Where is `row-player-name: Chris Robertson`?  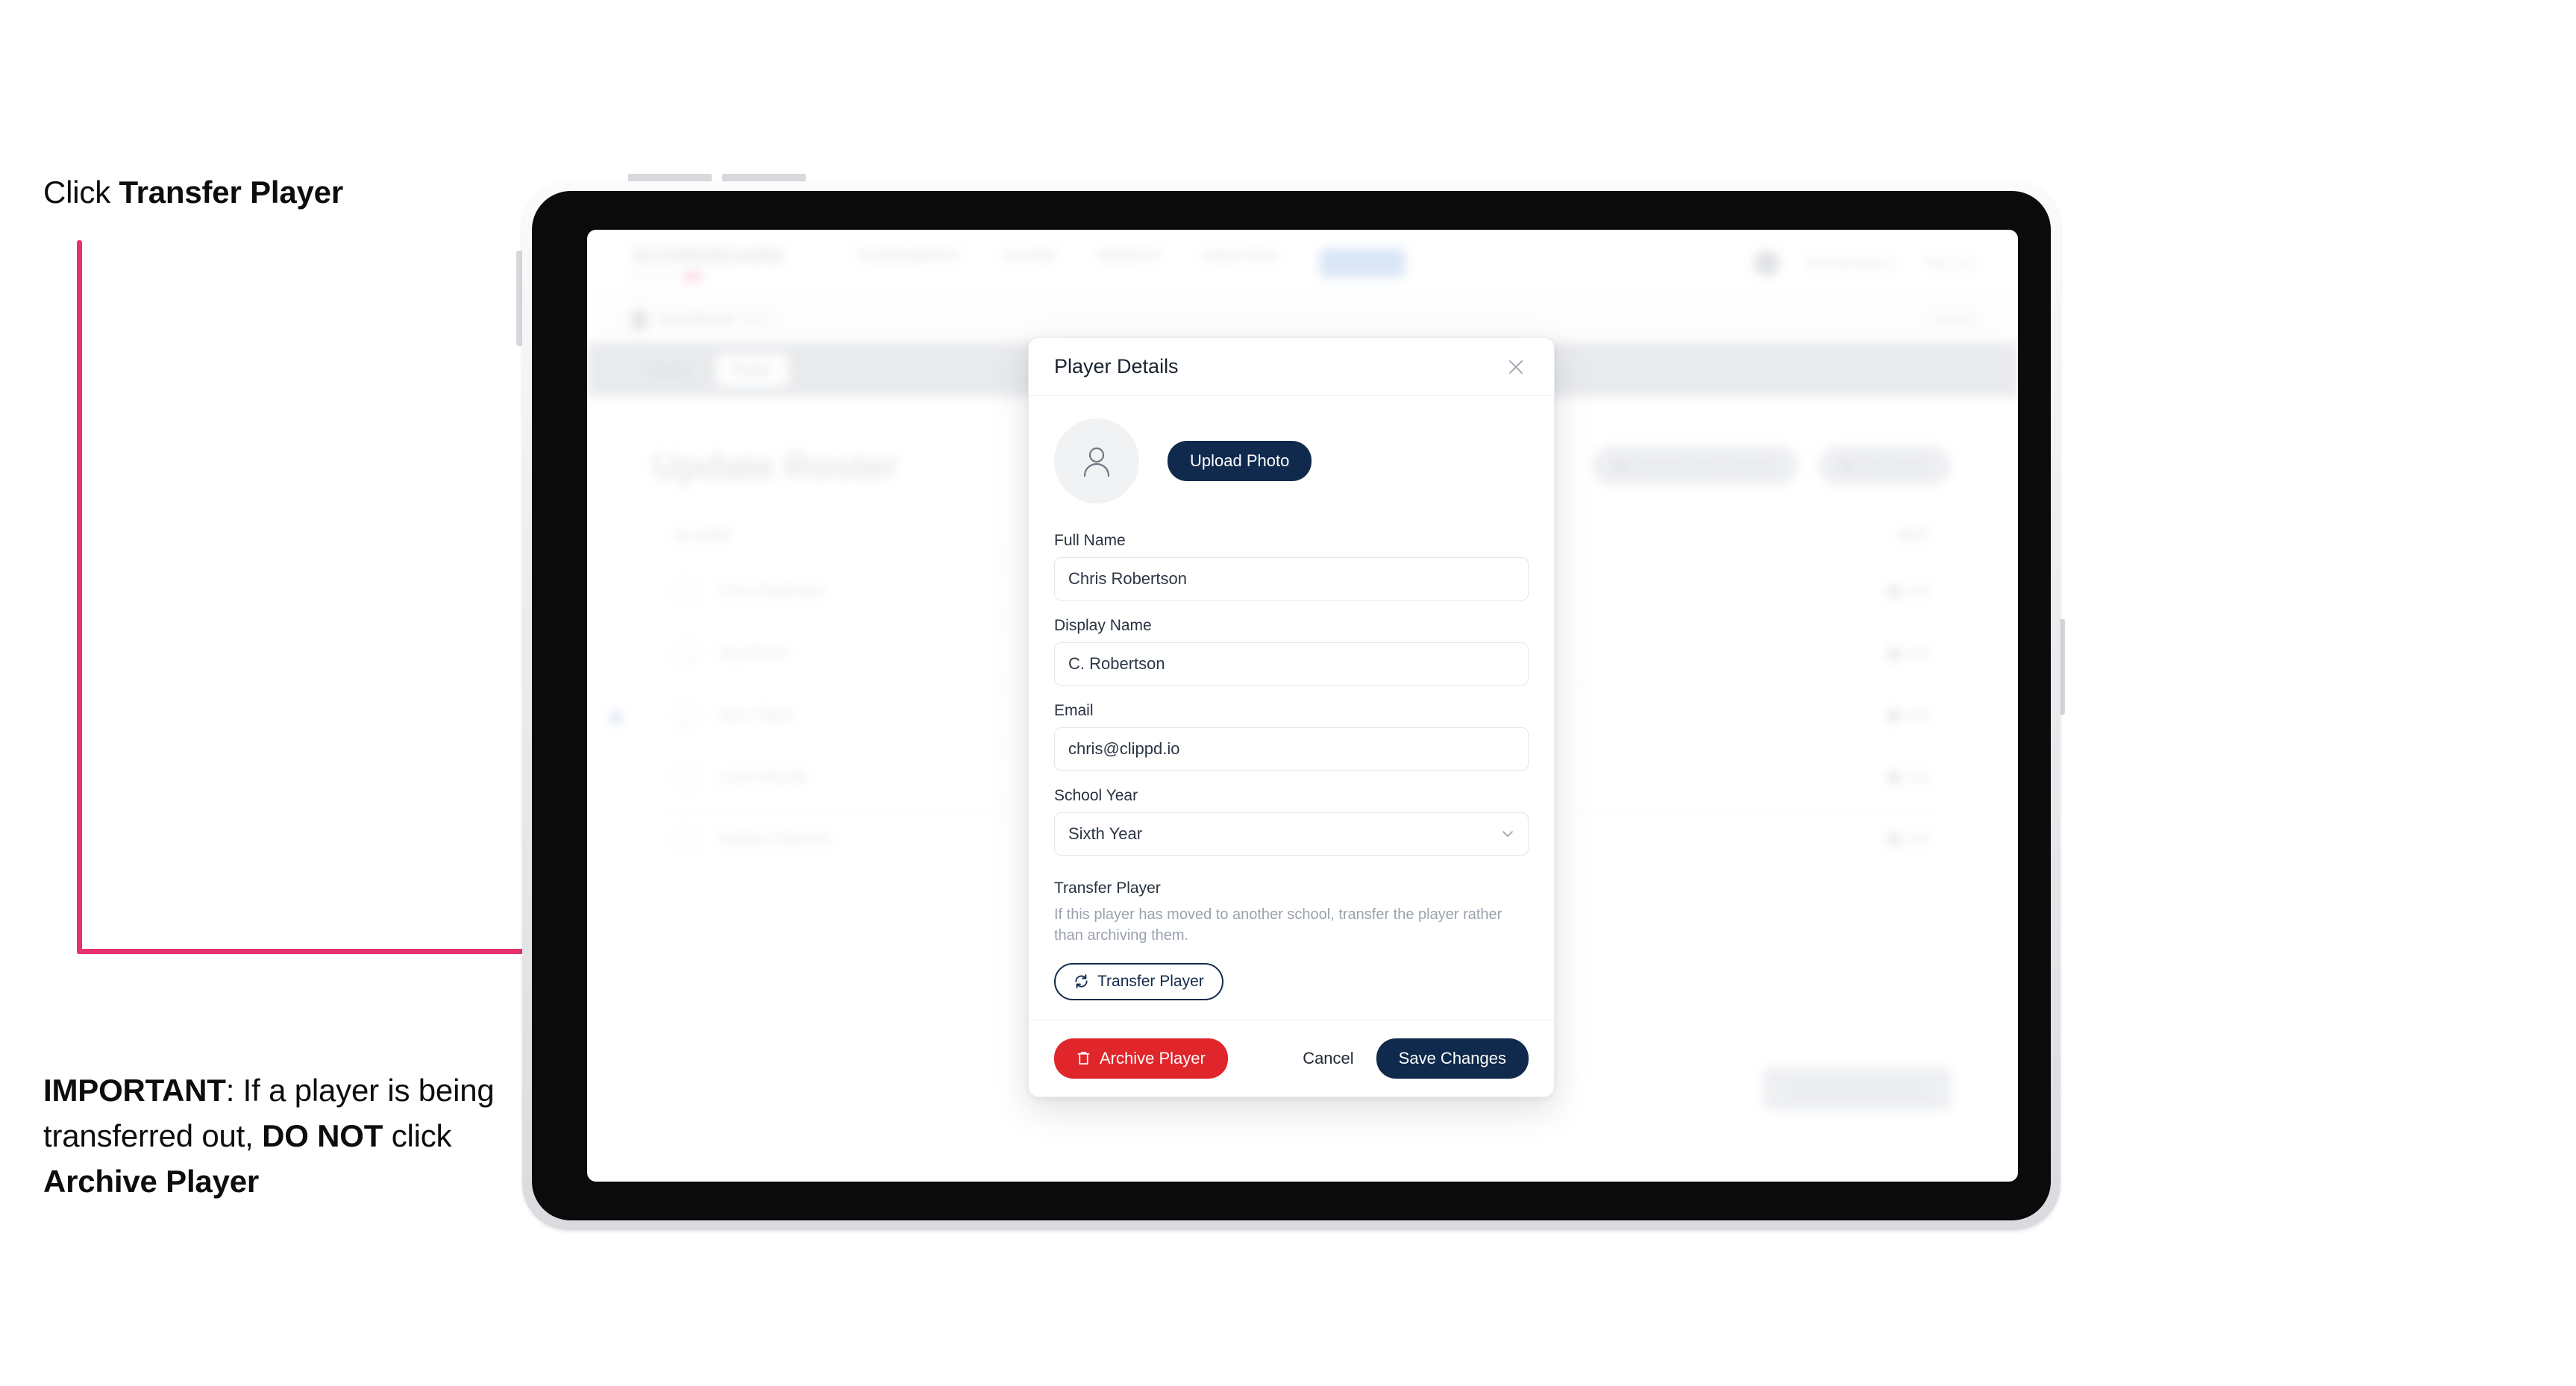
row-player-name: Chris Robertson is located at coordinates (772, 591).